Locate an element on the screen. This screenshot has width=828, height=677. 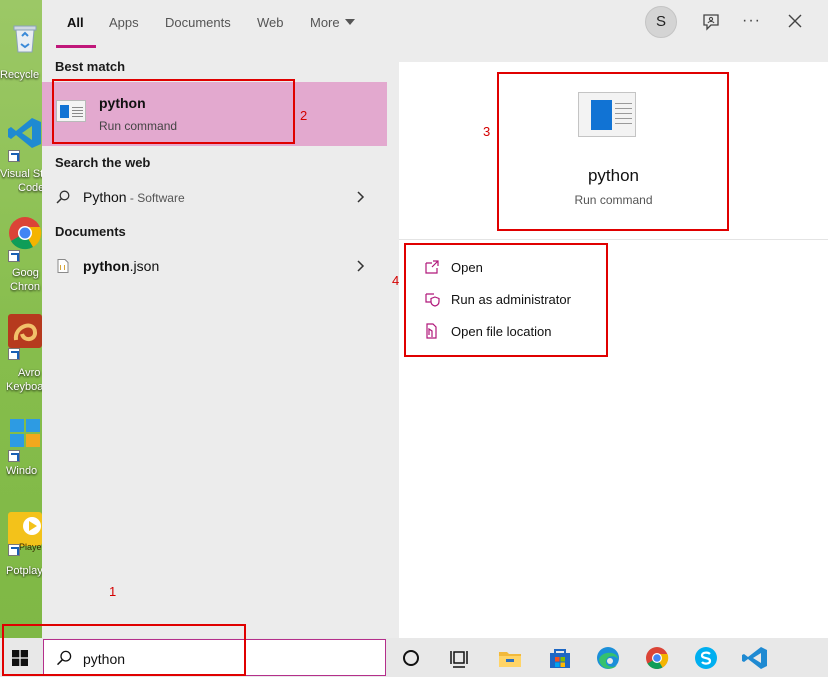
web-result-suffix: - Software is located at coordinates (155, 198).